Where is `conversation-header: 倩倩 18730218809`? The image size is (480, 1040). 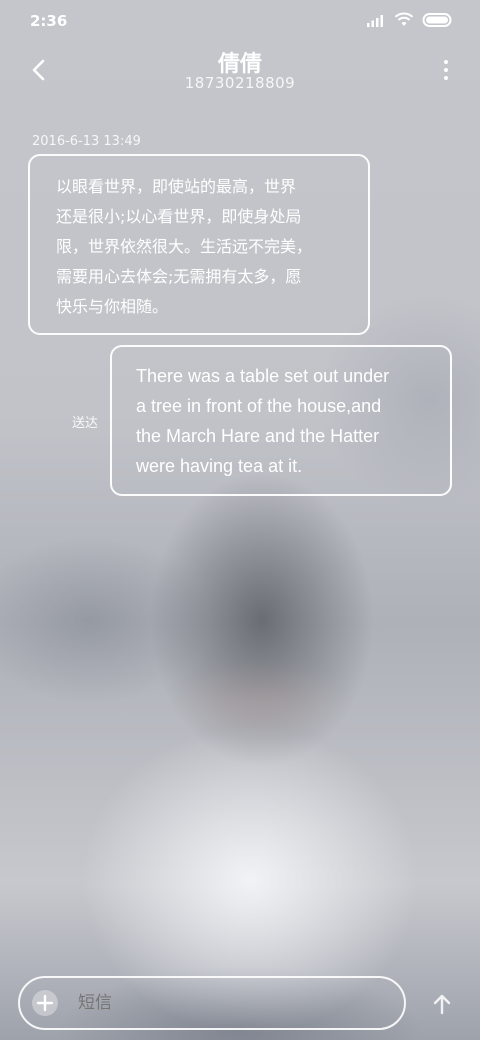 conversation-header: 倩倩 18730218809 is located at coordinates (240, 74).